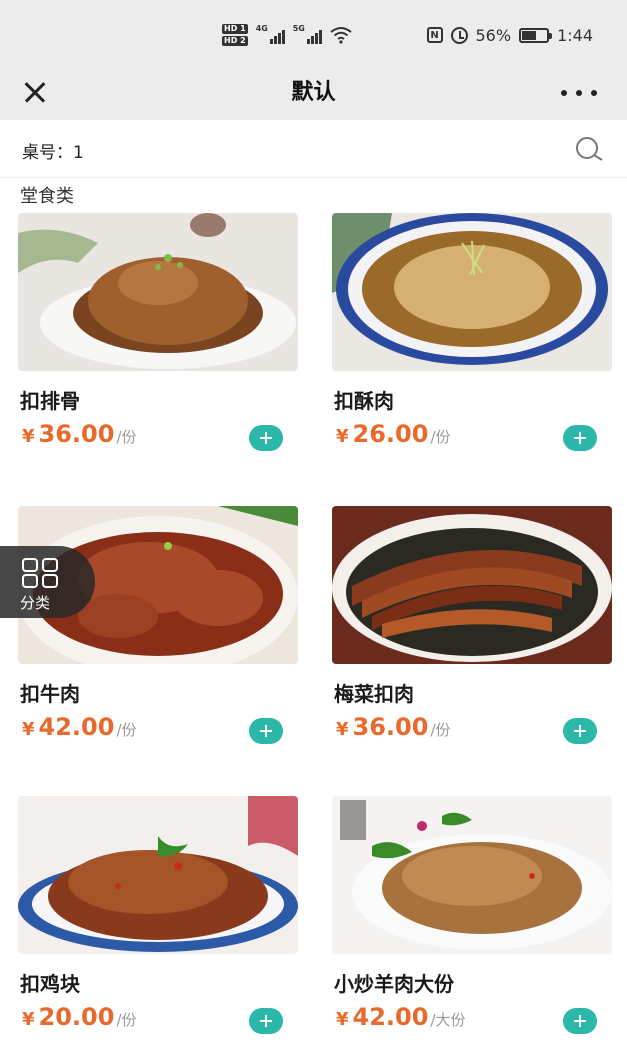  I want to click on signal-5g-icon: 5G, so click(307, 34).